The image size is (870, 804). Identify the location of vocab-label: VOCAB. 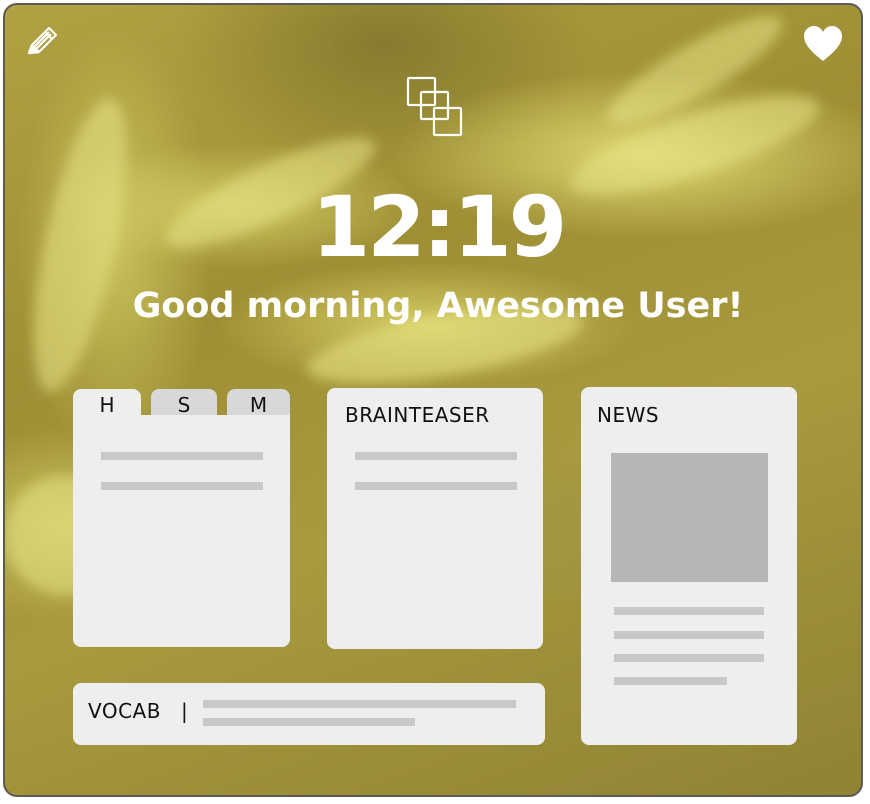
(124, 711).